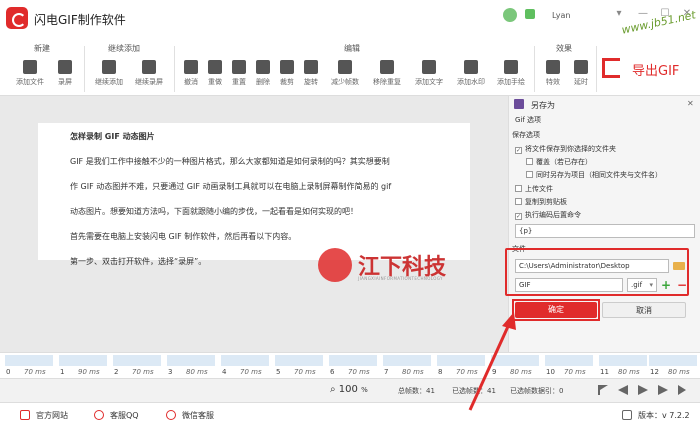 The image size is (700, 426). What do you see at coordinates (353, 366) in the screenshot?
I see `frame-item: 6 70 ms` at bounding box center [353, 366].